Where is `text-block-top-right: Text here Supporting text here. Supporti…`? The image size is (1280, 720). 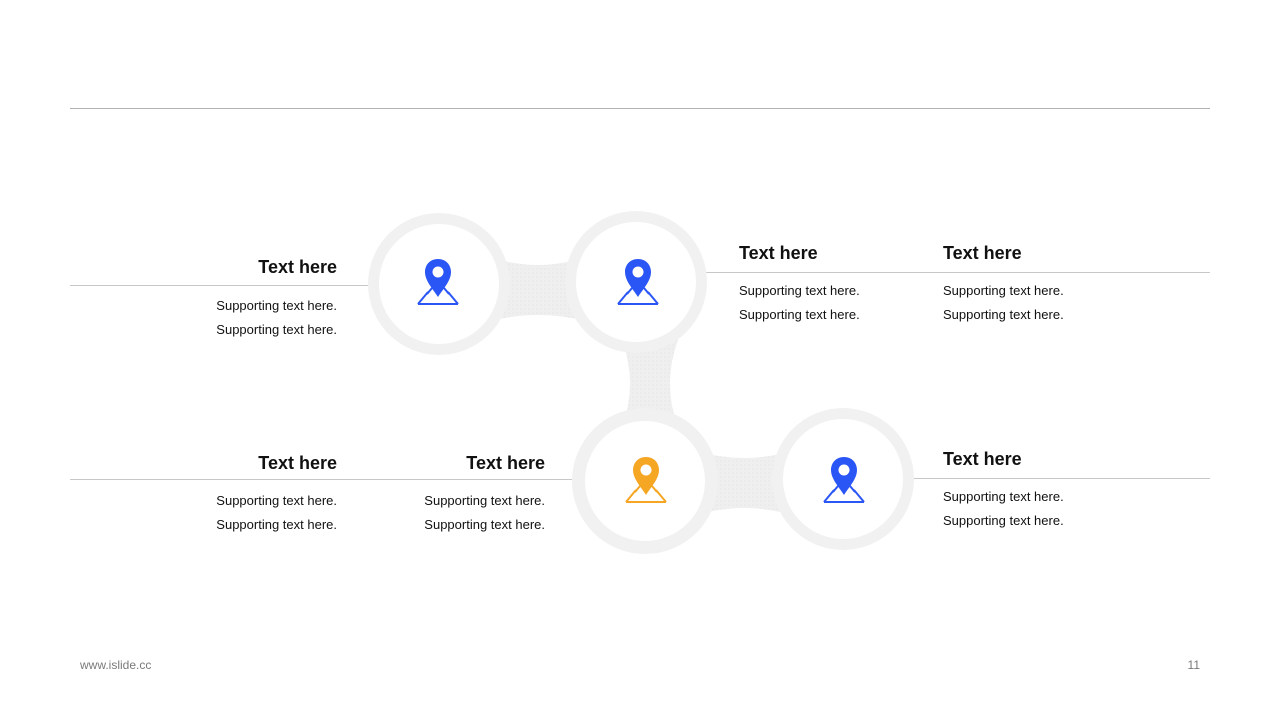 text-block-top-right: Text here Supporting text here. Supporti… is located at coordinates (1053, 284).